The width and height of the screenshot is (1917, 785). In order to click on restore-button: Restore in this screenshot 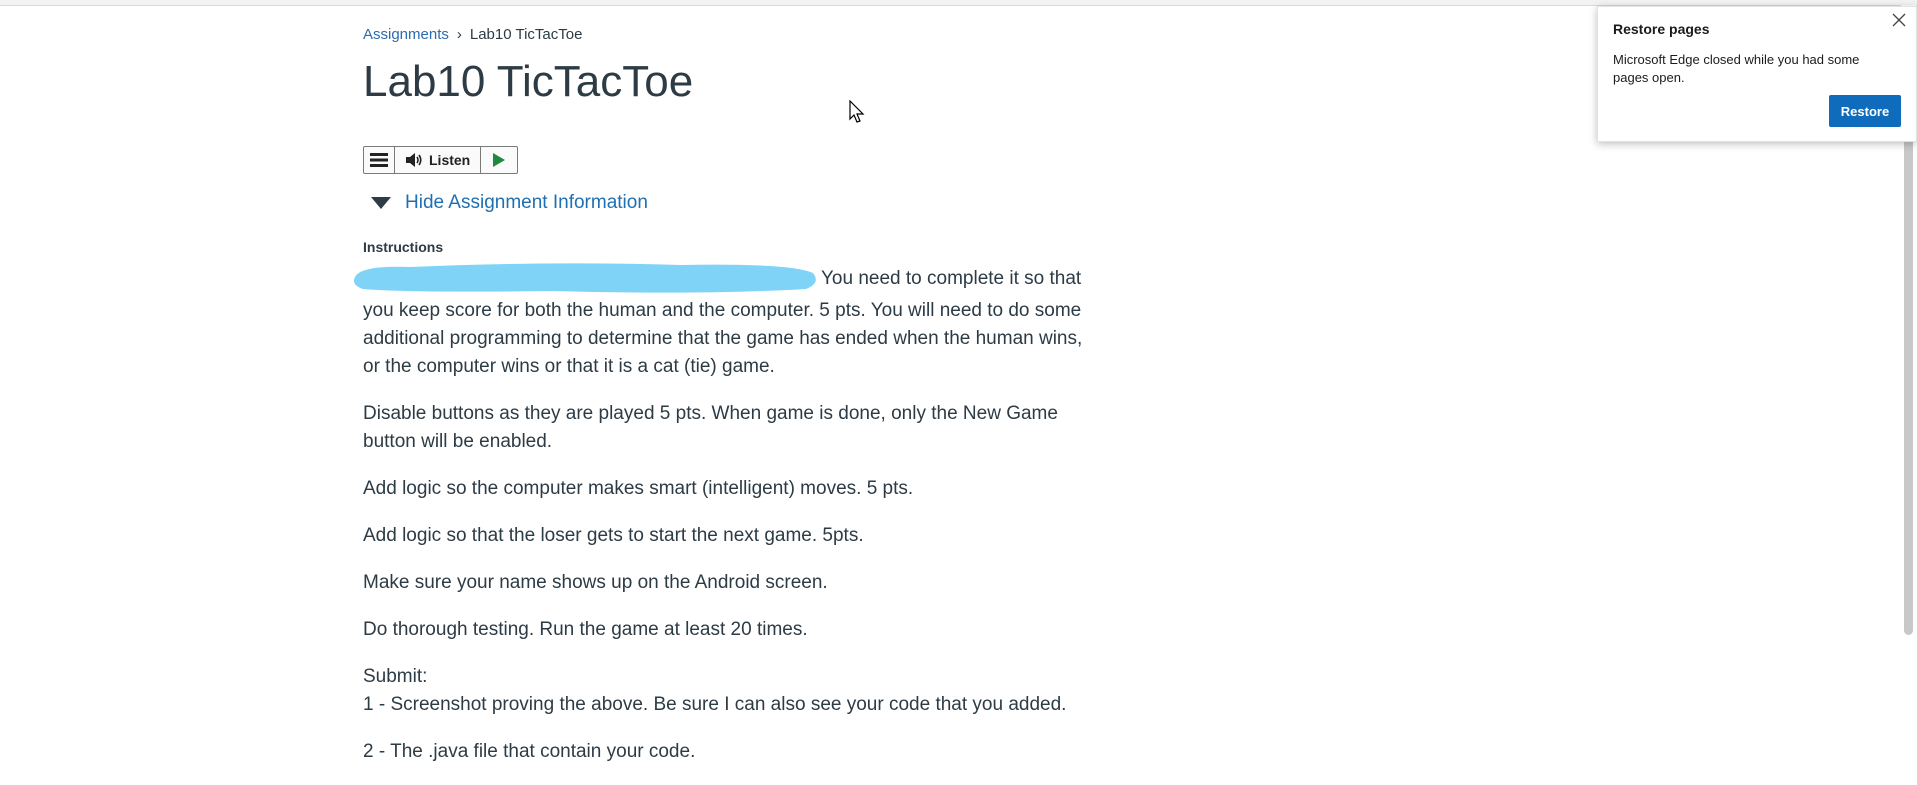, I will do `click(1865, 111)`.